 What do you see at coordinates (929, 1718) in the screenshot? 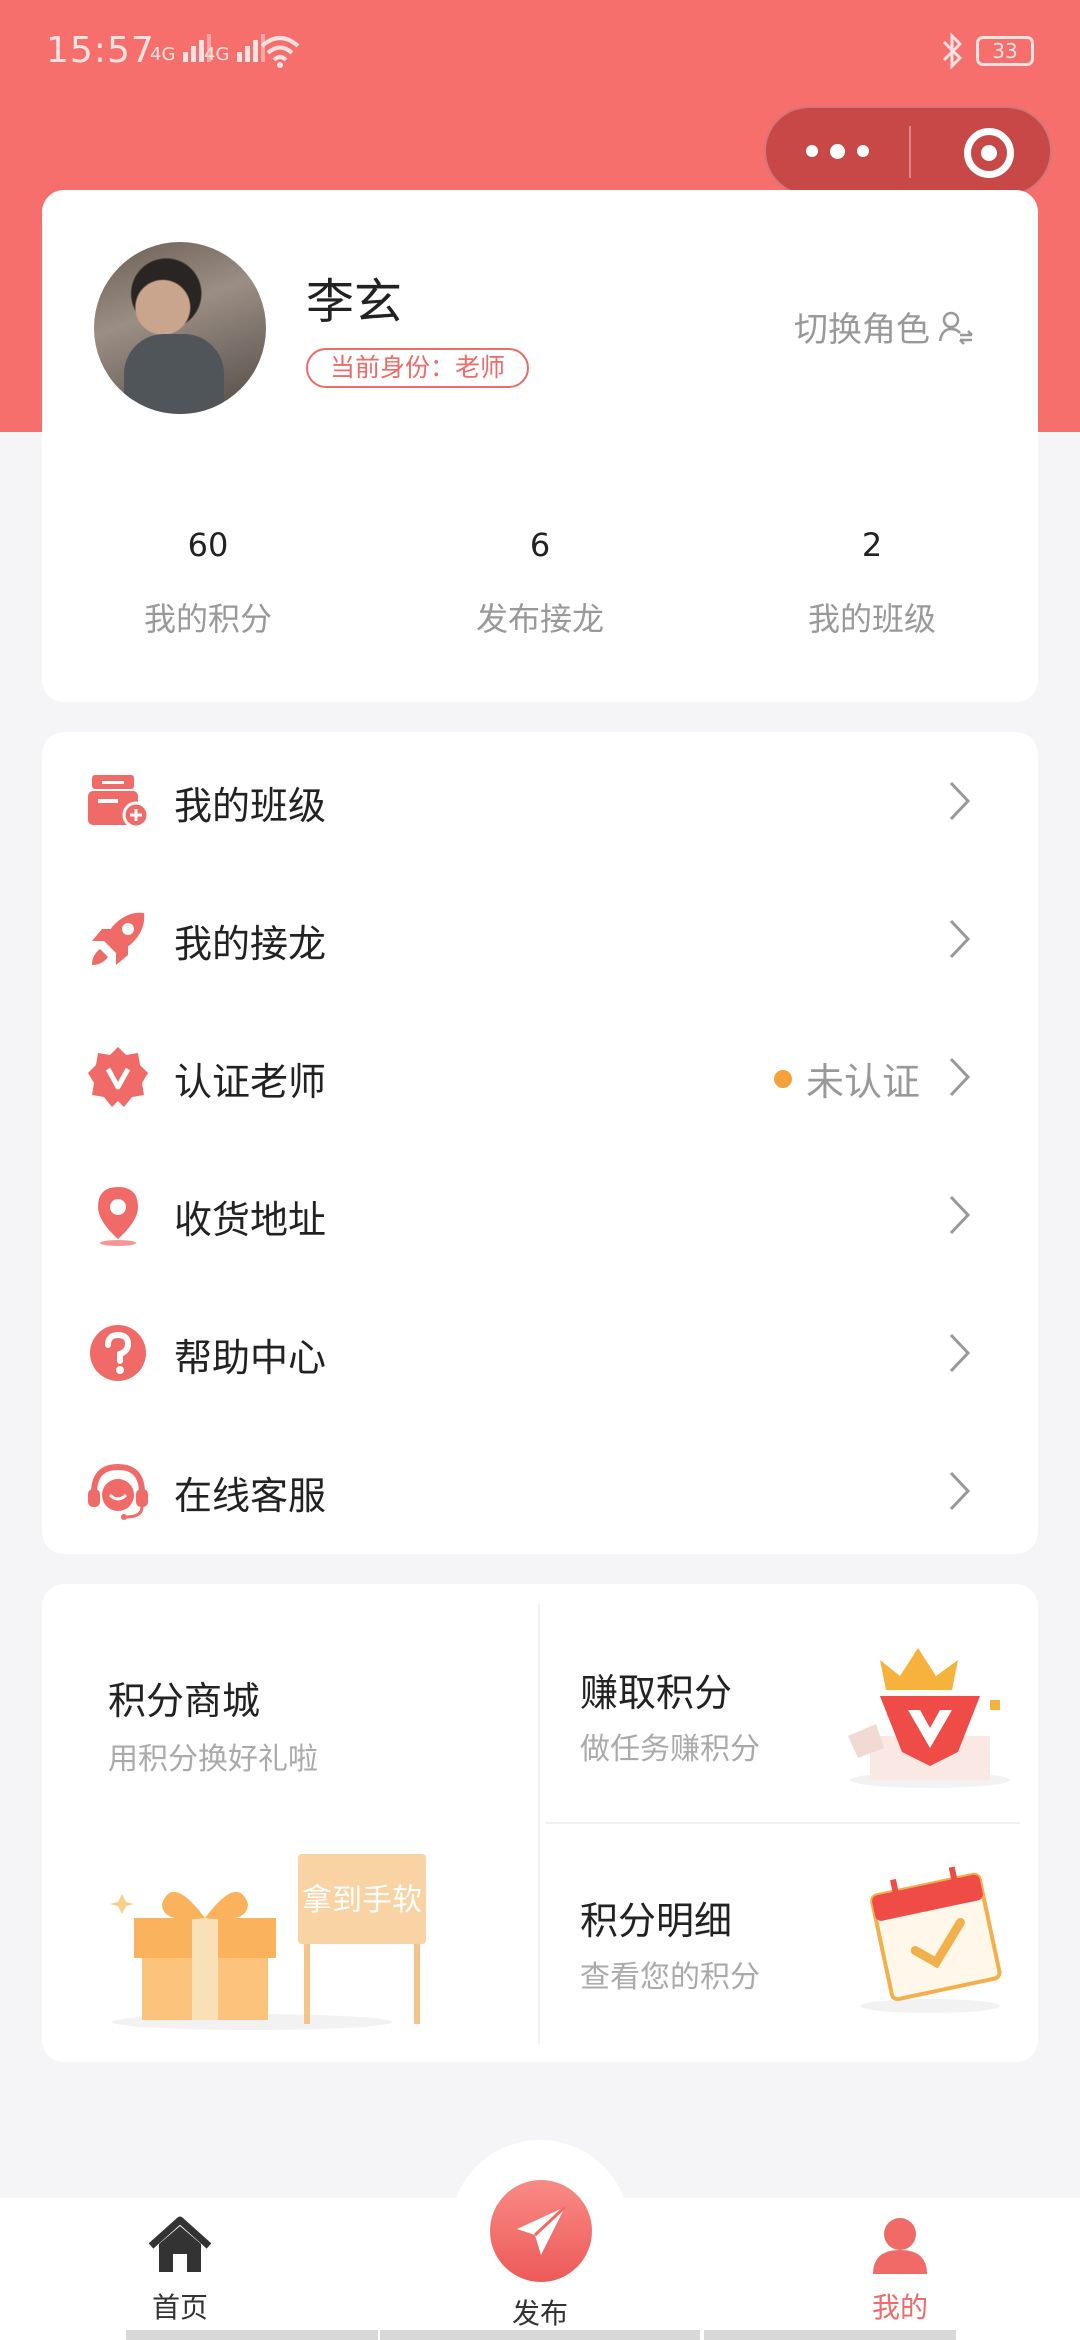
I see `treasure-gift-icon` at bounding box center [929, 1718].